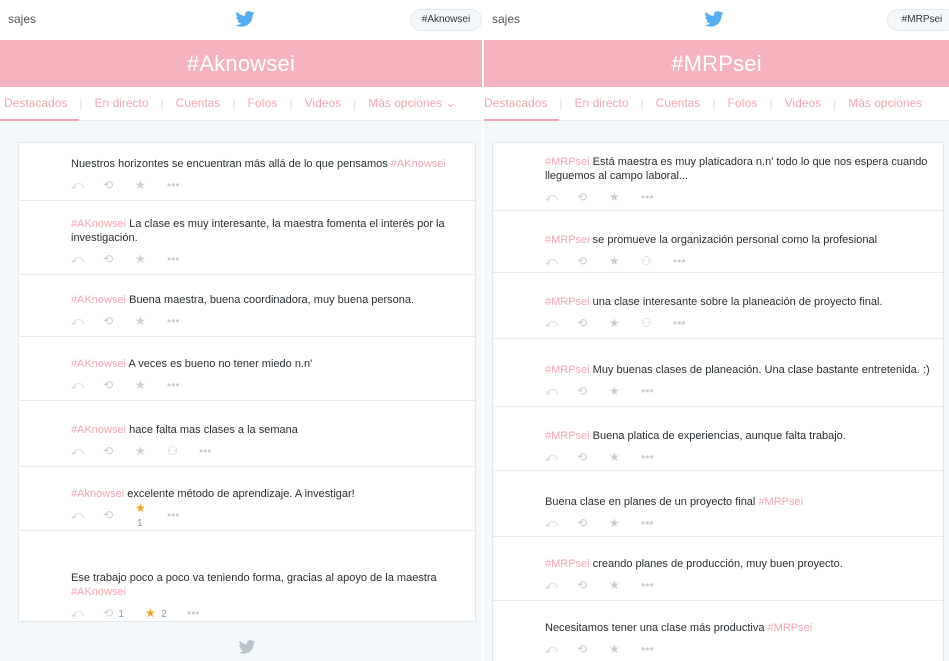 This screenshot has height=661, width=949. I want to click on favorite-star-icon: ★ 2, so click(166, 613).